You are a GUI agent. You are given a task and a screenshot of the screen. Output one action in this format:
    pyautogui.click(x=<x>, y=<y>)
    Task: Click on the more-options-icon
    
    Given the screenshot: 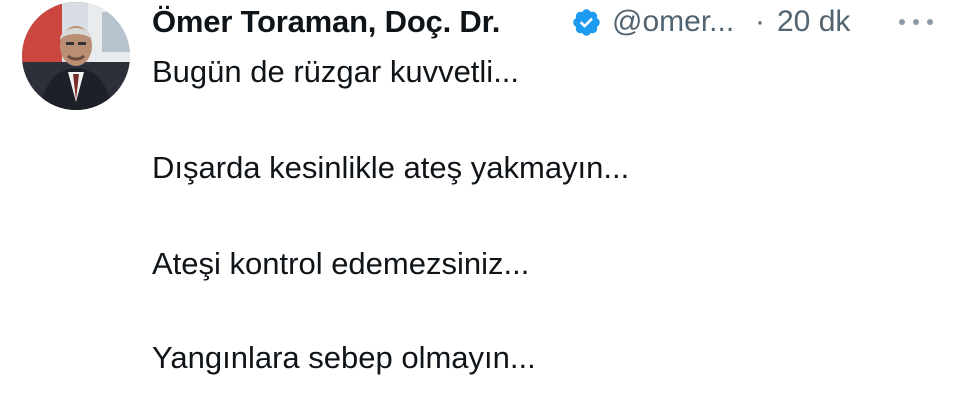 What is the action you would take?
    pyautogui.click(x=916, y=22)
    